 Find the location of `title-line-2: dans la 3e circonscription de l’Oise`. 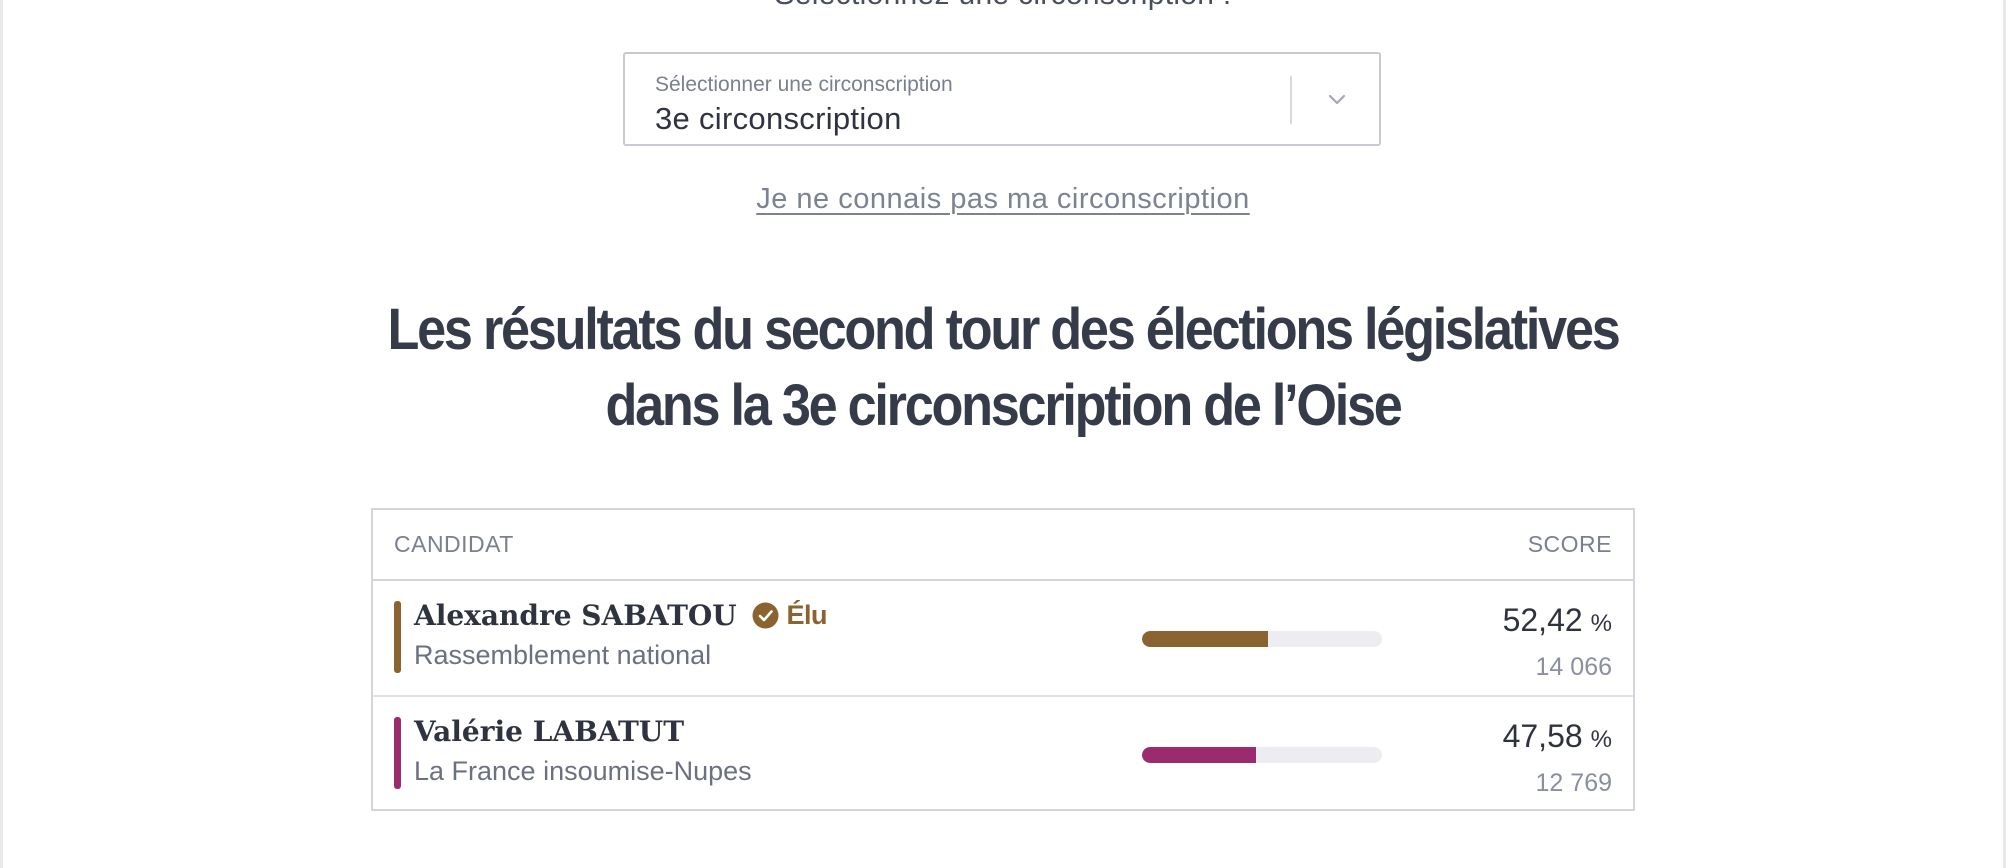

title-line-2: dans la 3e circonscription de l’Oise is located at coordinates (1003, 405).